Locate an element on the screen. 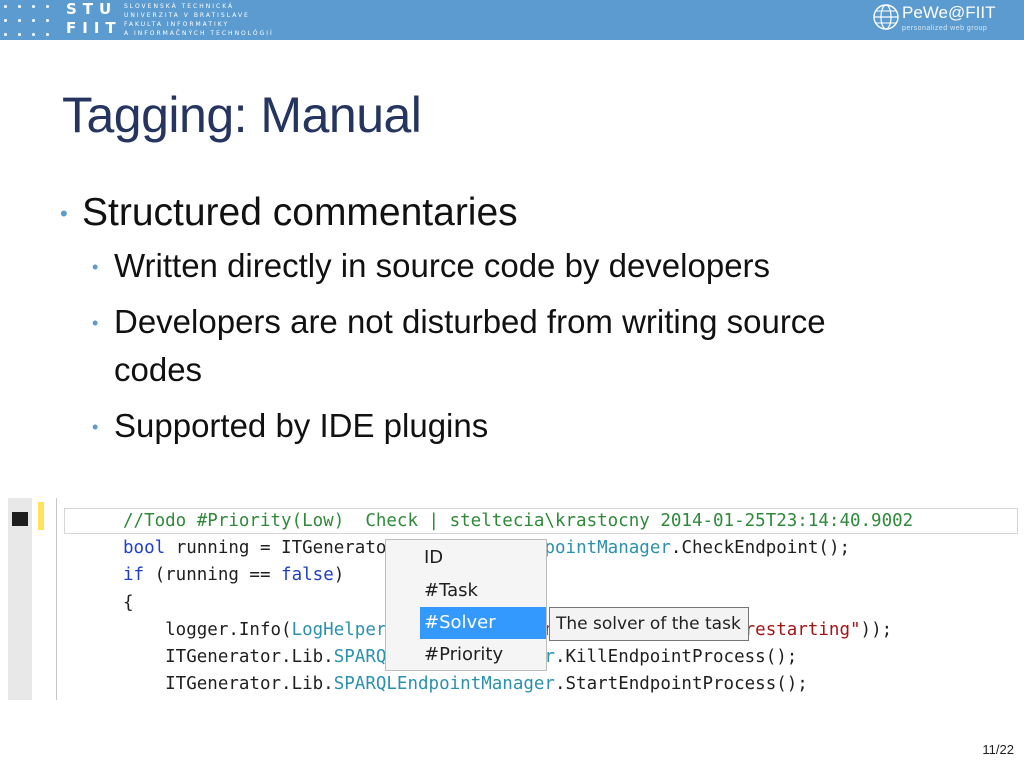 Image resolution: width=1024 pixels, height=768 pixels. bullet-level1: • Structured commentaries is located at coordinates (508, 213).